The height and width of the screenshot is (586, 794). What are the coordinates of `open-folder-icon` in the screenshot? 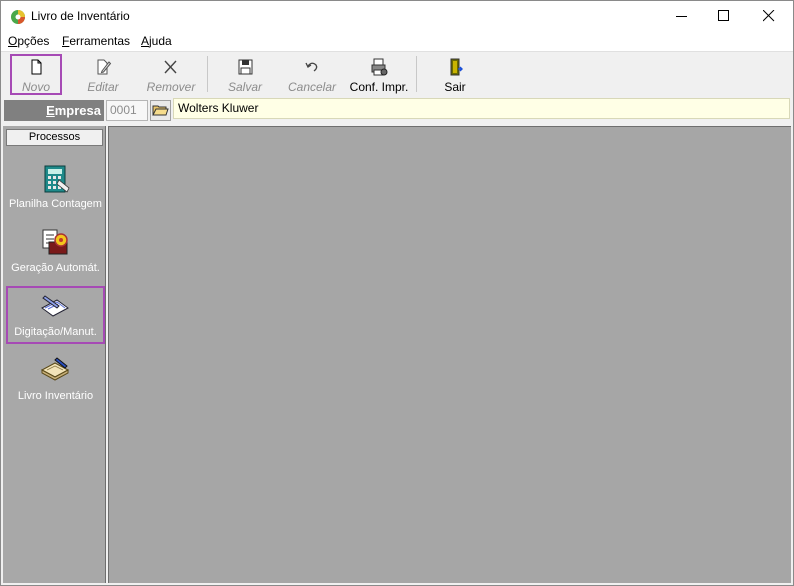 It's located at (160, 110).